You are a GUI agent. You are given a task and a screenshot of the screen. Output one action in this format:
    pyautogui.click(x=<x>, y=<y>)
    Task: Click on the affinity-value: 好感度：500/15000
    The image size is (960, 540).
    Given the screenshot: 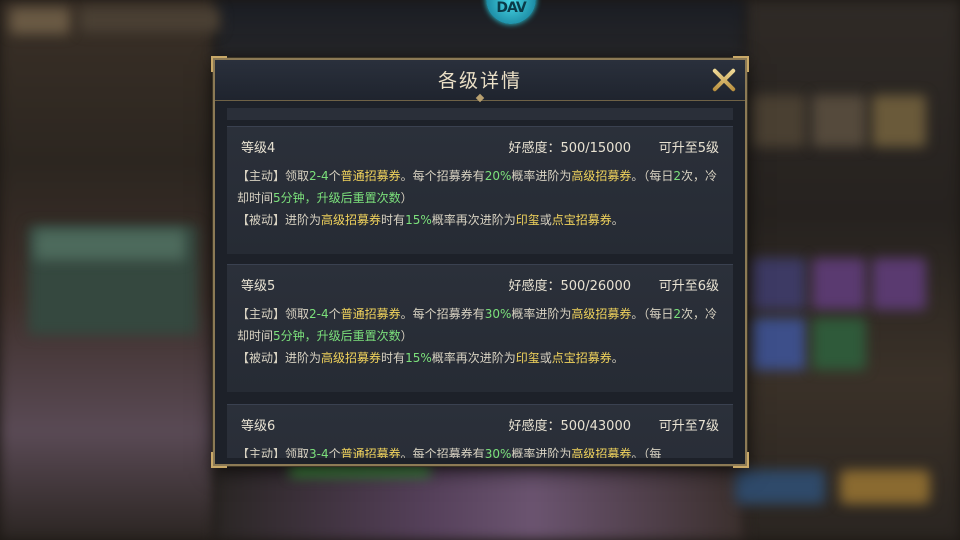 What is the action you would take?
    pyautogui.click(x=569, y=148)
    